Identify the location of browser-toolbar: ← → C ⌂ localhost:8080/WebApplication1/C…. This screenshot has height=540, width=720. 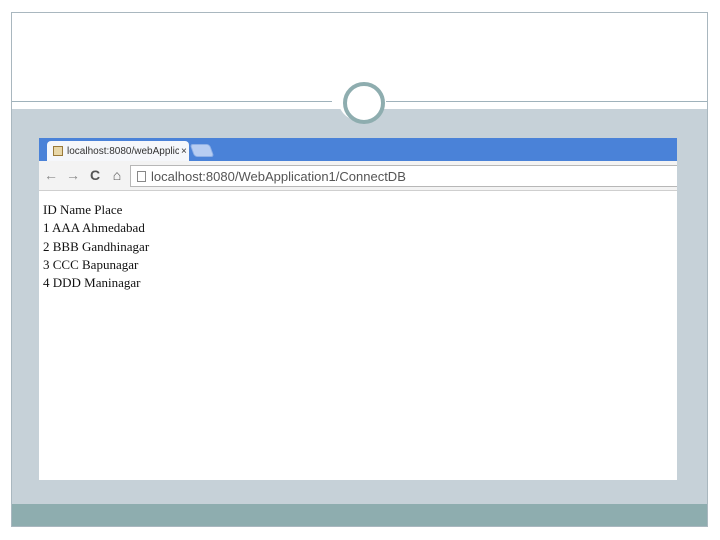
(358, 176).